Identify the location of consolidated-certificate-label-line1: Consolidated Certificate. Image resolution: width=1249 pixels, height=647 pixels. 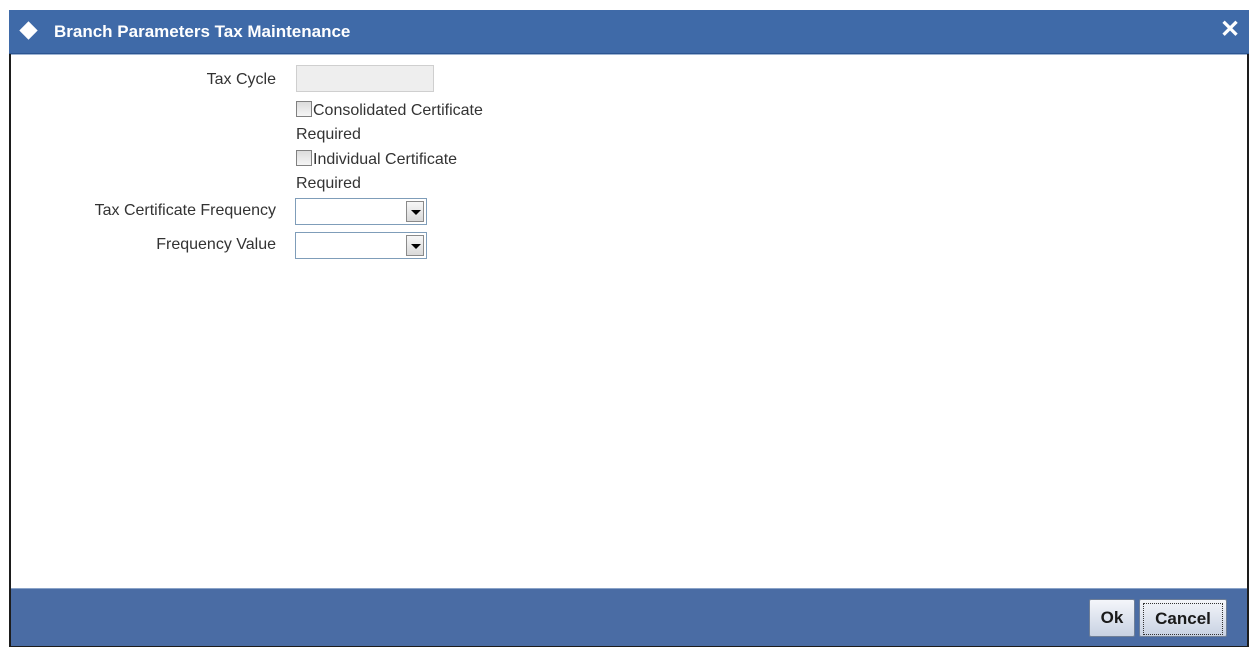
(398, 110).